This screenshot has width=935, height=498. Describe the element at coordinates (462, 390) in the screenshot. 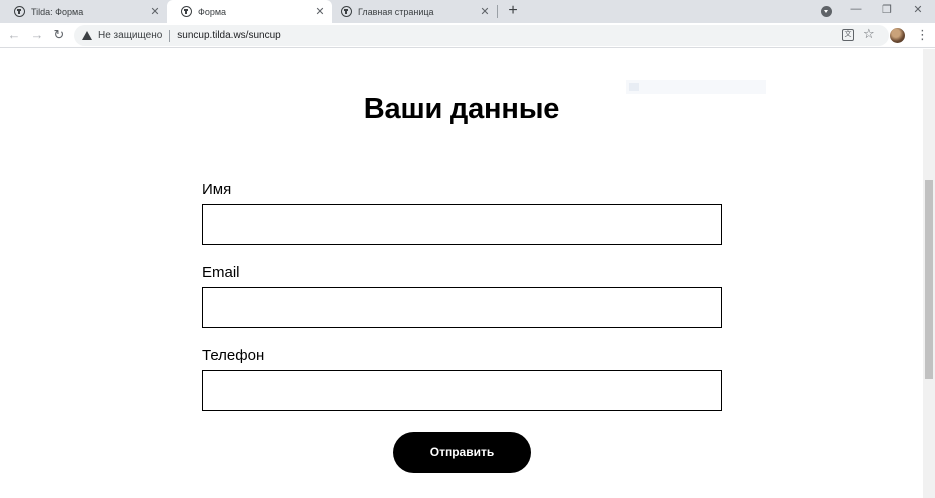

I see `phone-input` at that location.